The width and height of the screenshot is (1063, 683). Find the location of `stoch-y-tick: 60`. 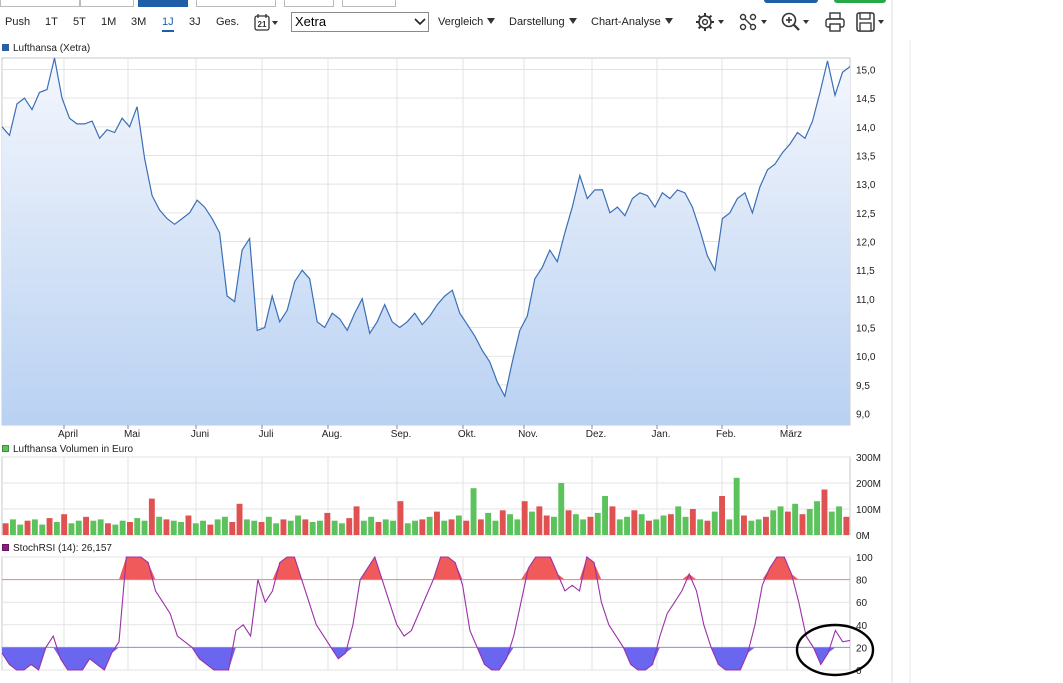

stoch-y-tick: 60 is located at coordinates (862, 603).